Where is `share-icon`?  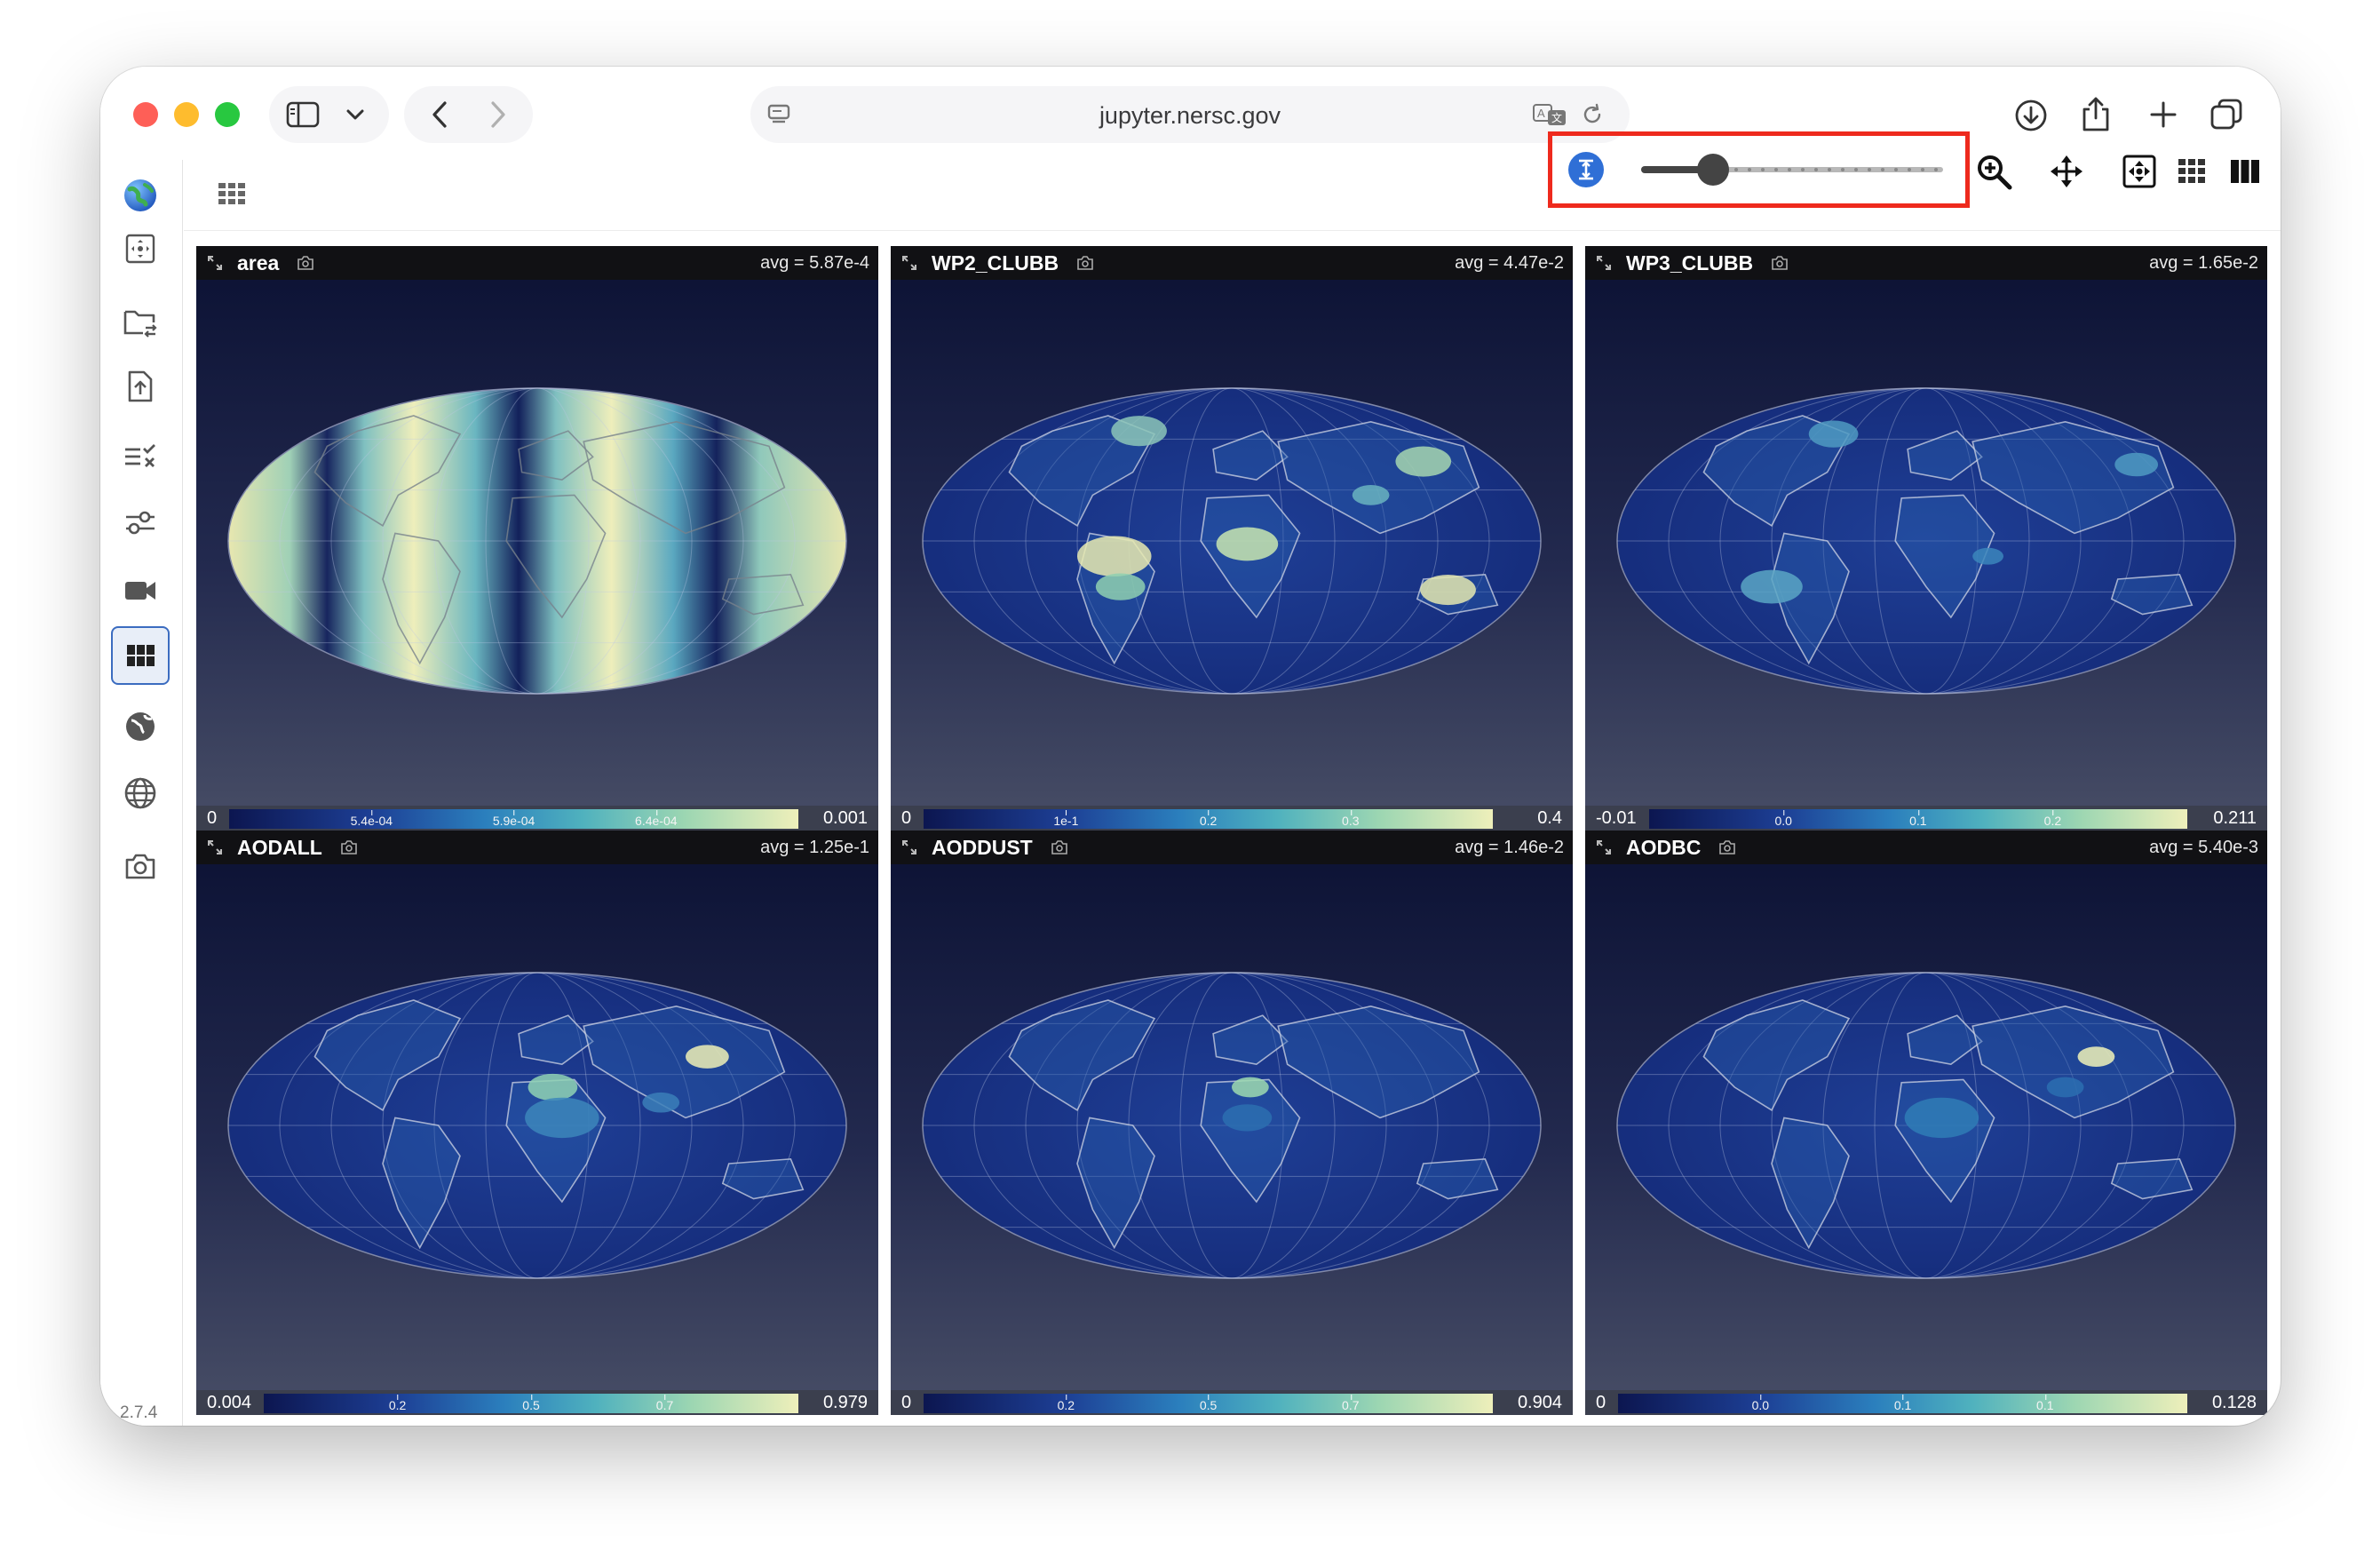
share-icon is located at coordinates (2095, 113).